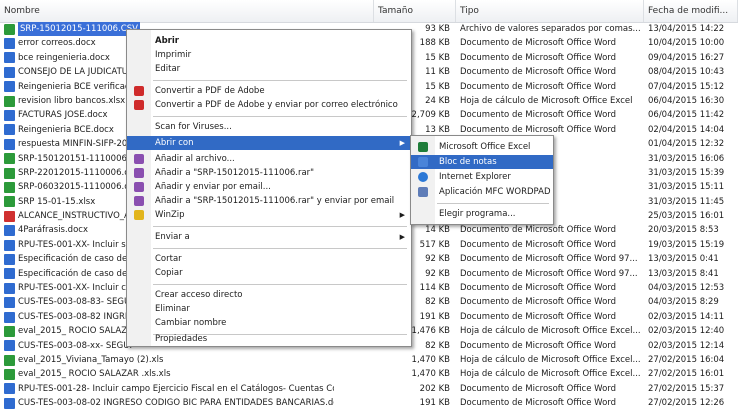 This screenshot has width=738, height=411. Describe the element at coordinates (683, 230) in the screenshot. I see `file-date: 20/03/2015 8:53` at that location.